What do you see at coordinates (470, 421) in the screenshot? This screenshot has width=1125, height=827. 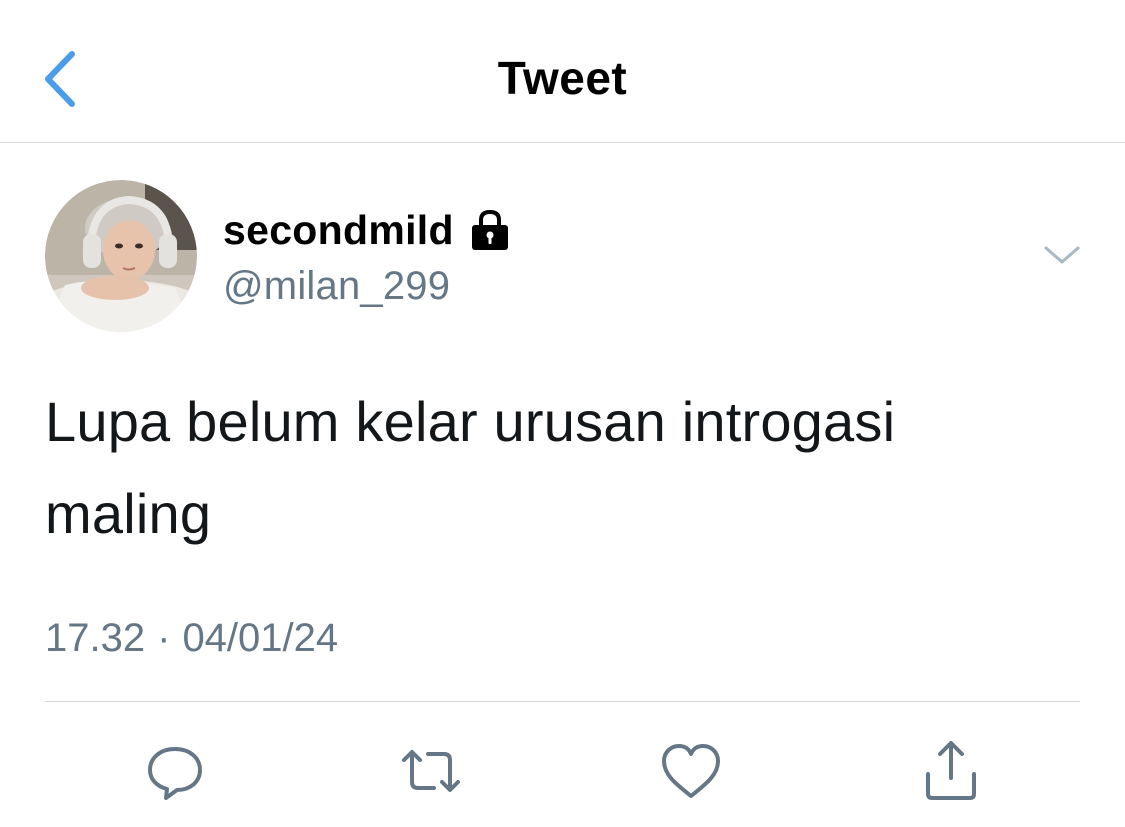 I see `tweet-text-line: Lupa belum kelar urusan introgasi` at bounding box center [470, 421].